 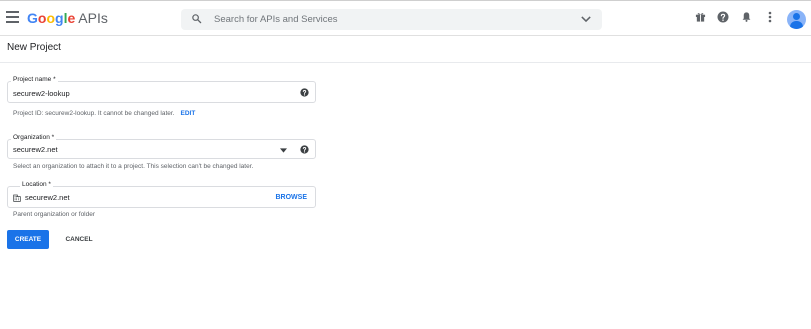 I want to click on building-icon, so click(x=17, y=198).